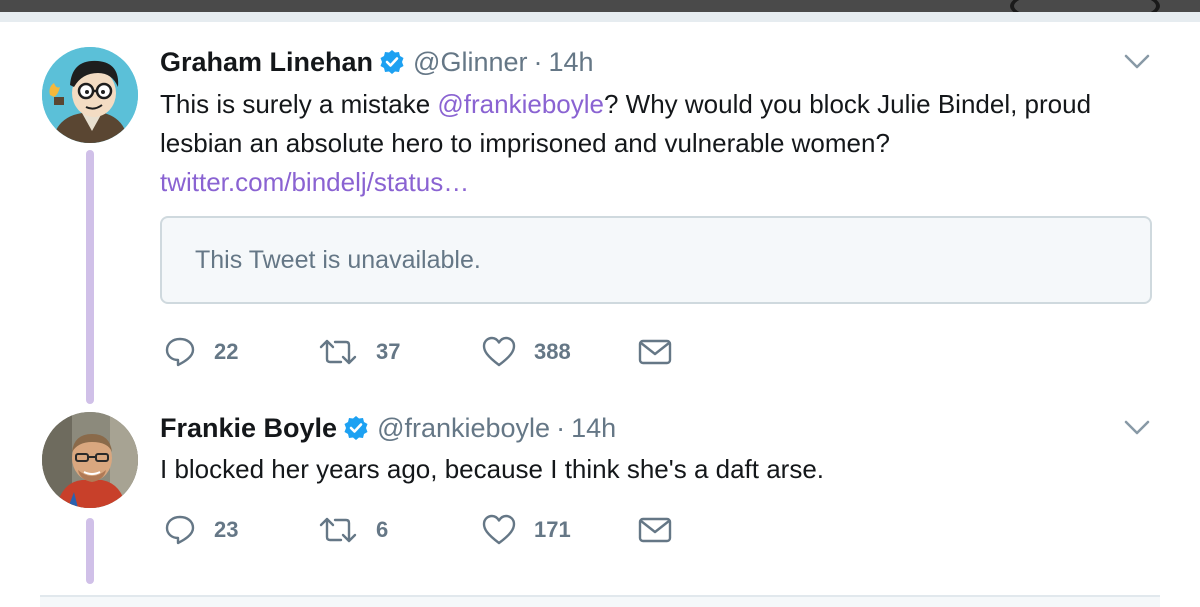 The height and width of the screenshot is (607, 1200). What do you see at coordinates (299, 104) in the screenshot?
I see `tweet-text-part: This is surely a mistake` at bounding box center [299, 104].